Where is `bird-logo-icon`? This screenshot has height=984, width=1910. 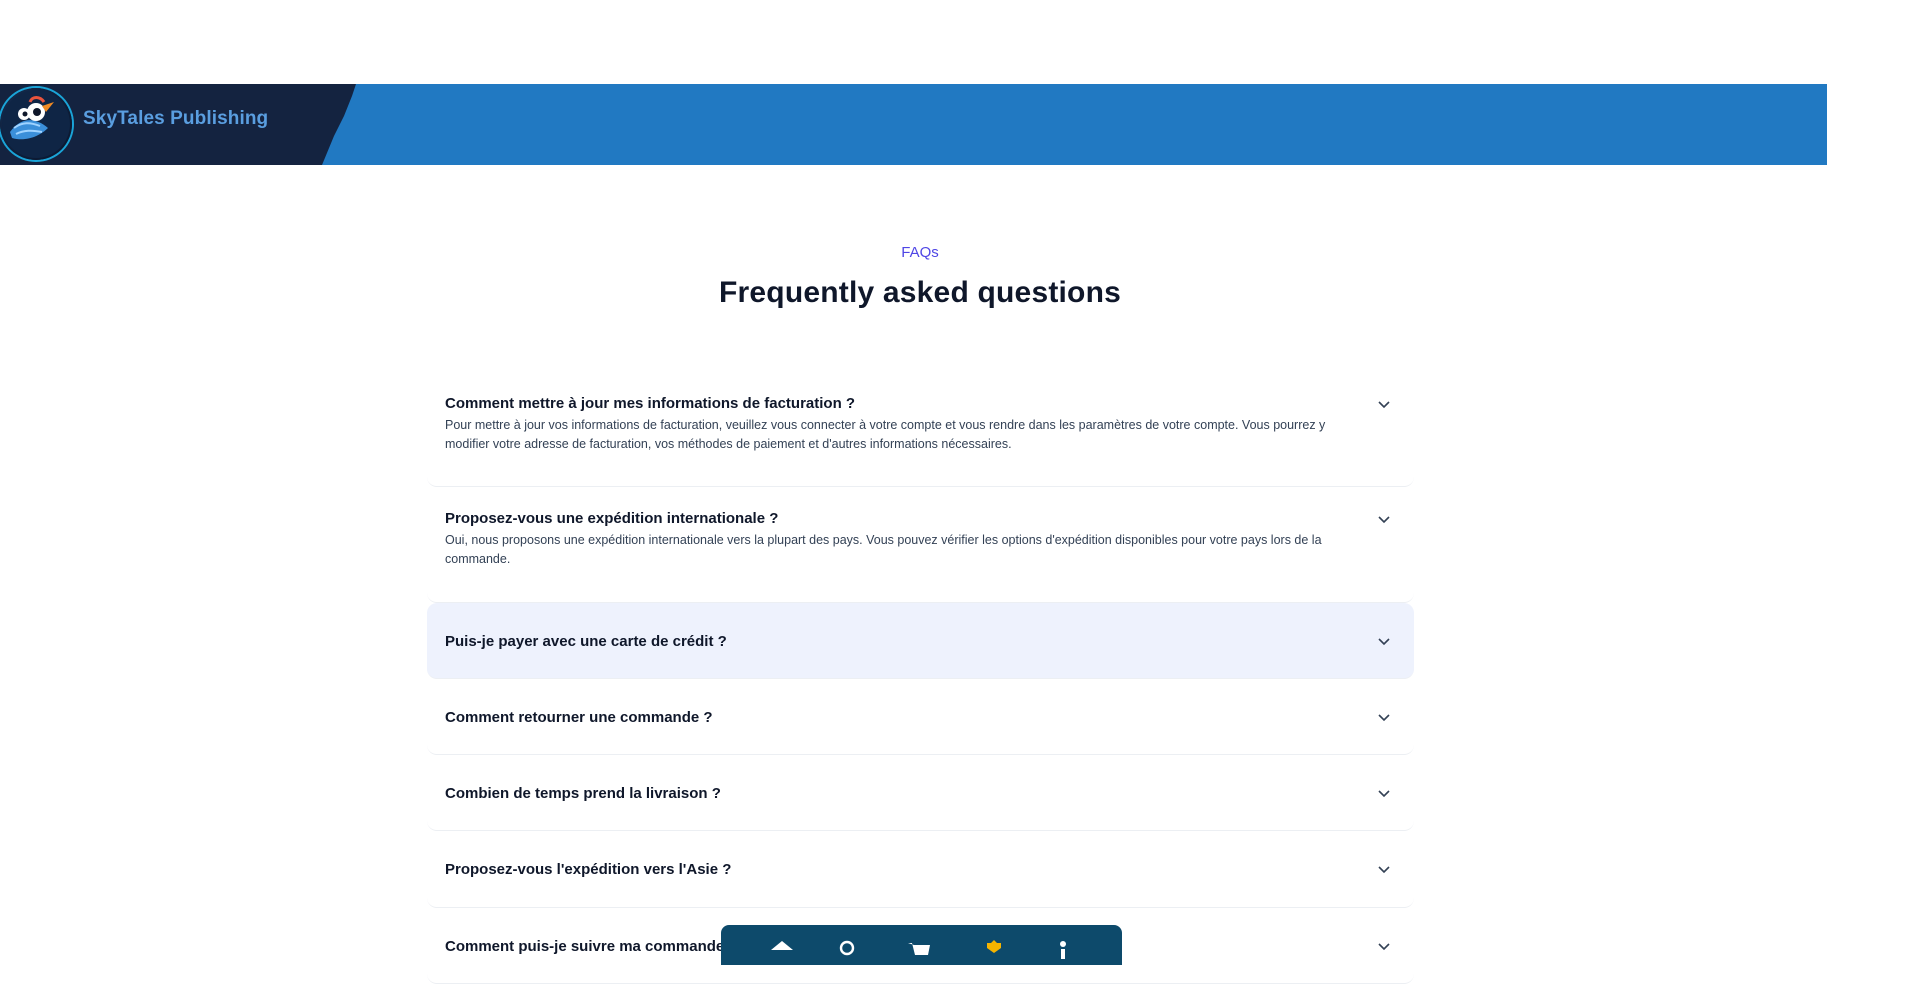 bird-logo-icon is located at coordinates (36, 124).